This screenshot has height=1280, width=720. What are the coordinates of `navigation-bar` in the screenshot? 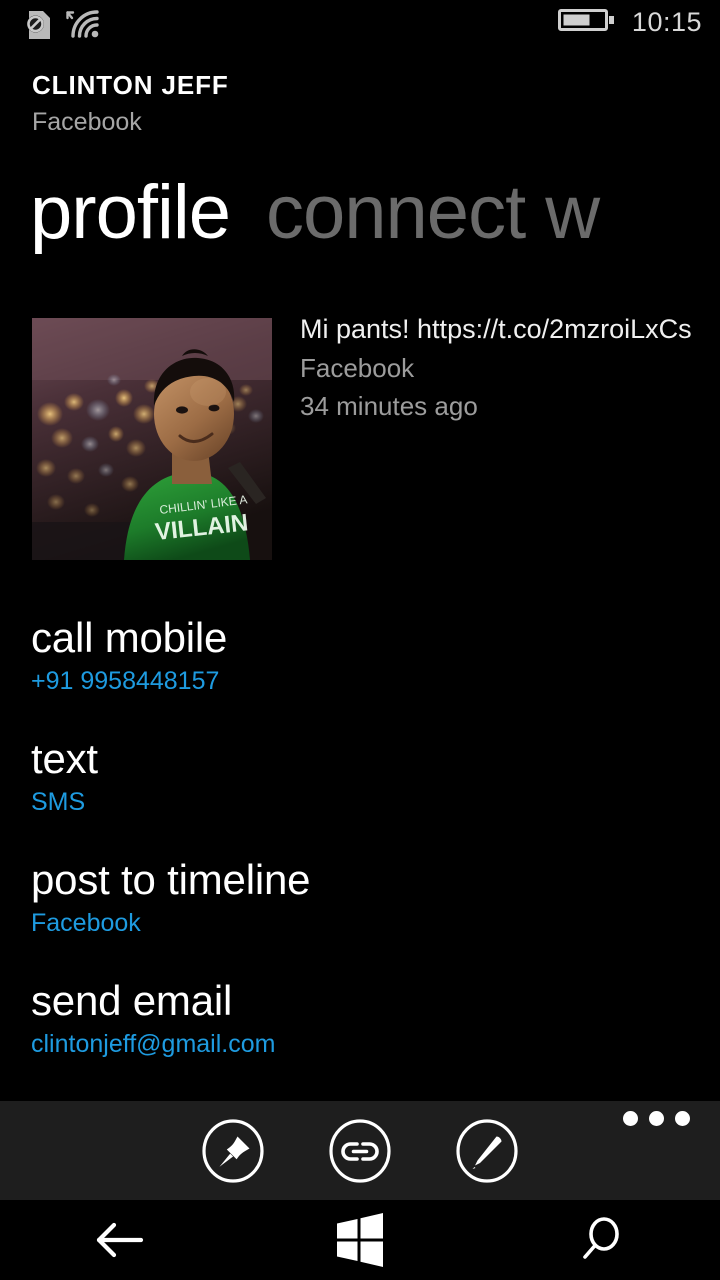 It's located at (360, 1240).